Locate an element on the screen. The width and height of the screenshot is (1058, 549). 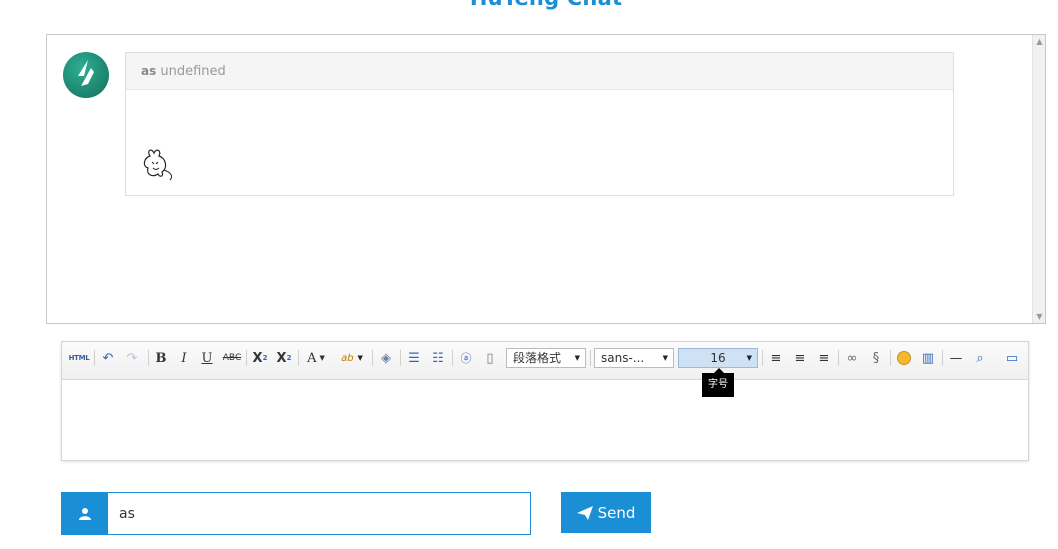
logo-icon is located at coordinates (86, 73).